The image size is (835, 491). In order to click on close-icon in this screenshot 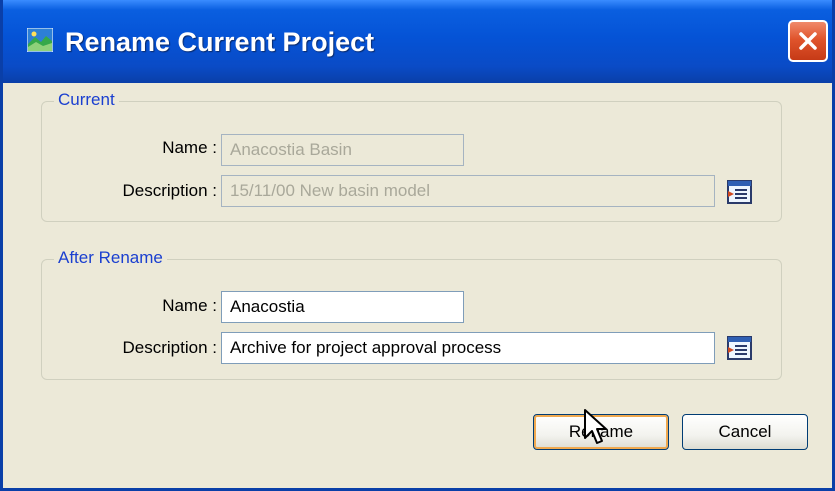, I will do `click(808, 41)`.